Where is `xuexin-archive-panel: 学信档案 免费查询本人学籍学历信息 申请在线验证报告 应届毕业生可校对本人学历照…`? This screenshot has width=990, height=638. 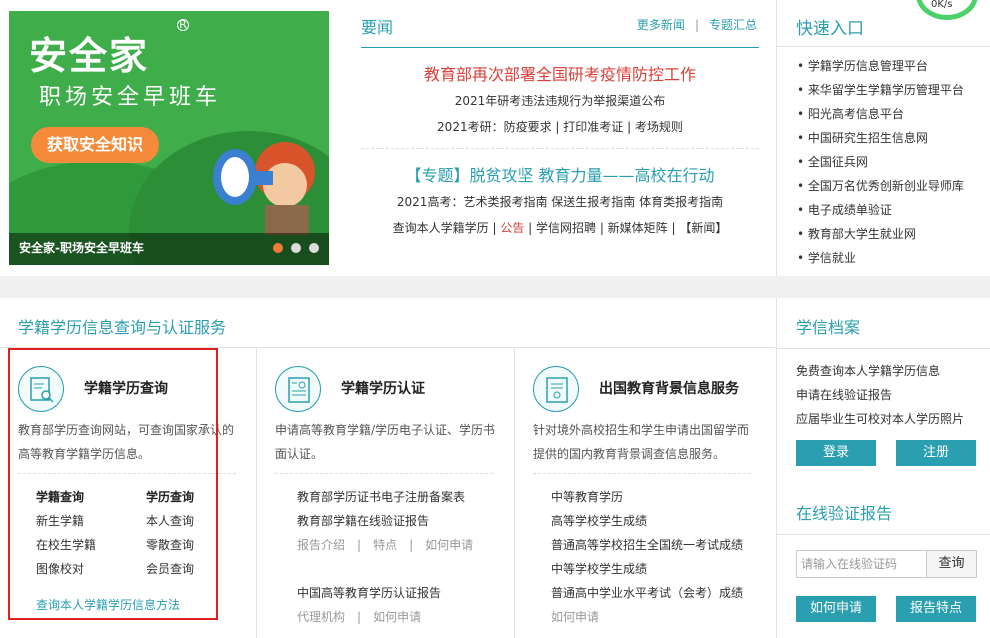 xuexin-archive-panel: 学信档案 免费查询本人学籍学历信息 申请在线验证报告 应届毕业生可校对本人学历照… is located at coordinates (883, 468).